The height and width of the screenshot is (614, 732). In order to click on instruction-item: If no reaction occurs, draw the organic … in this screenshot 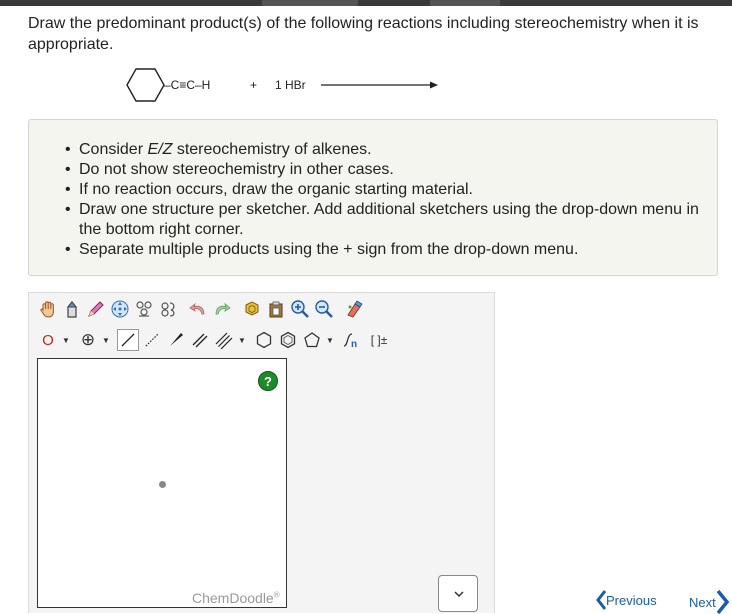, I will do `click(387, 190)`.